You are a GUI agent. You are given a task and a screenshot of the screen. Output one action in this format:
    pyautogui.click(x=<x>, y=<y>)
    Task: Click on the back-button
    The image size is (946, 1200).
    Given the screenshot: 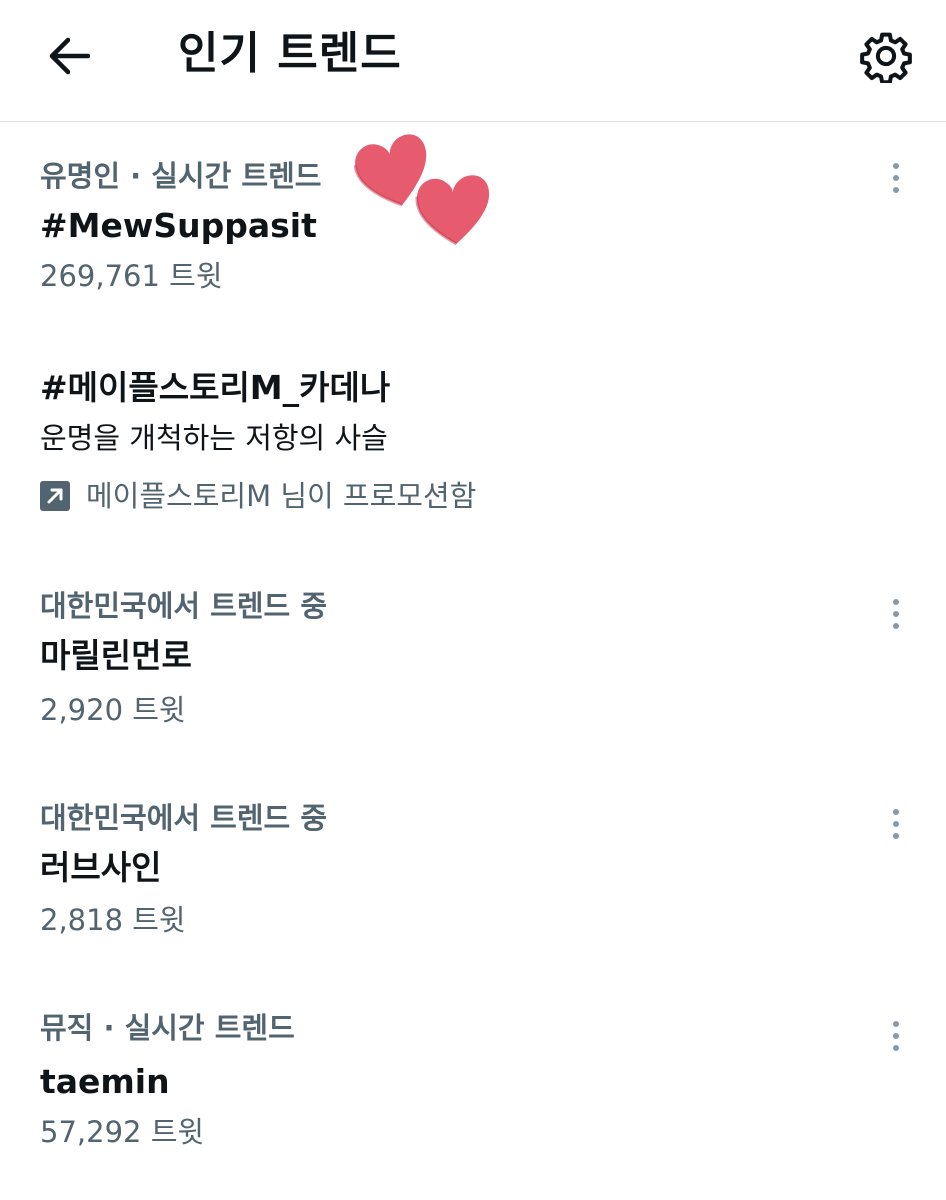 What is the action you would take?
    pyautogui.click(x=68, y=56)
    